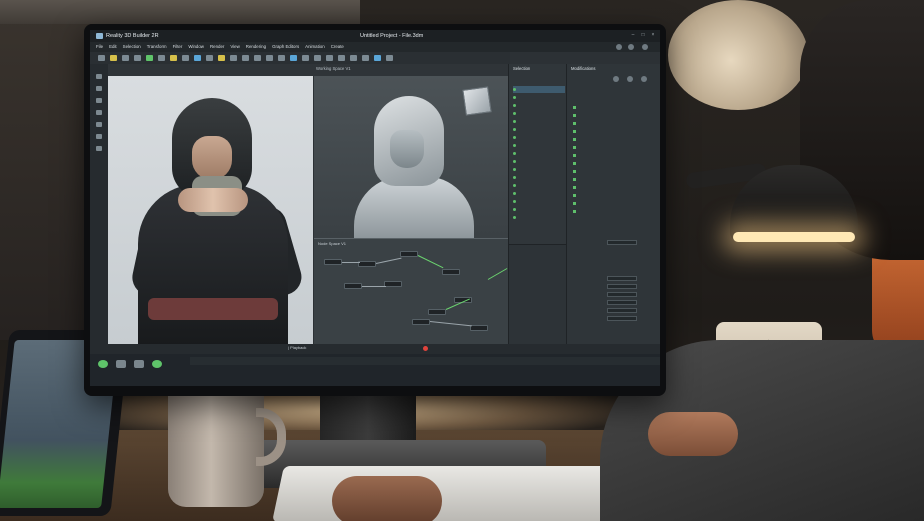  I want to click on close-icon: ×, so click(653, 35).